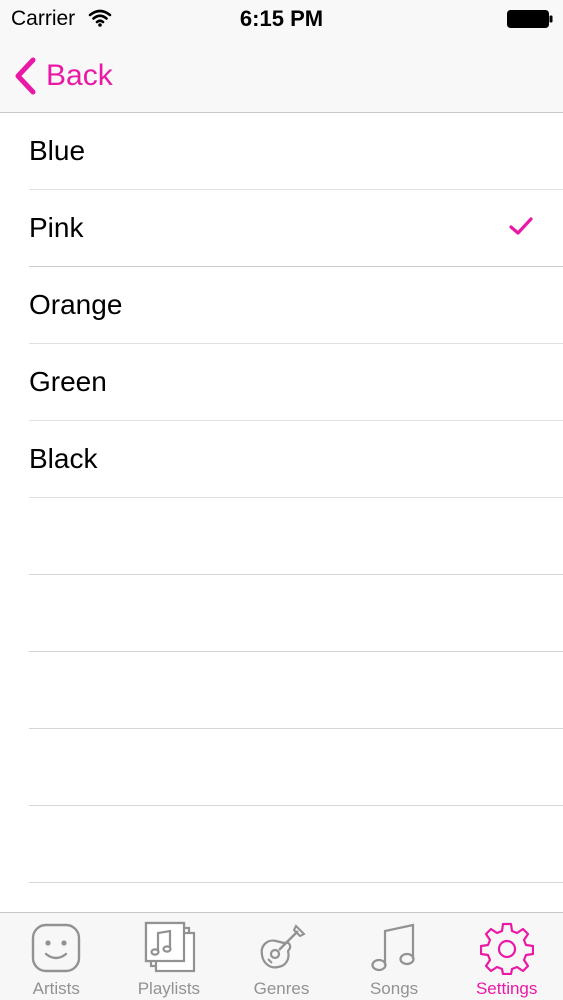 This screenshot has height=1000, width=563. What do you see at coordinates (296, 228) in the screenshot?
I see `list-item-pink: Pink` at bounding box center [296, 228].